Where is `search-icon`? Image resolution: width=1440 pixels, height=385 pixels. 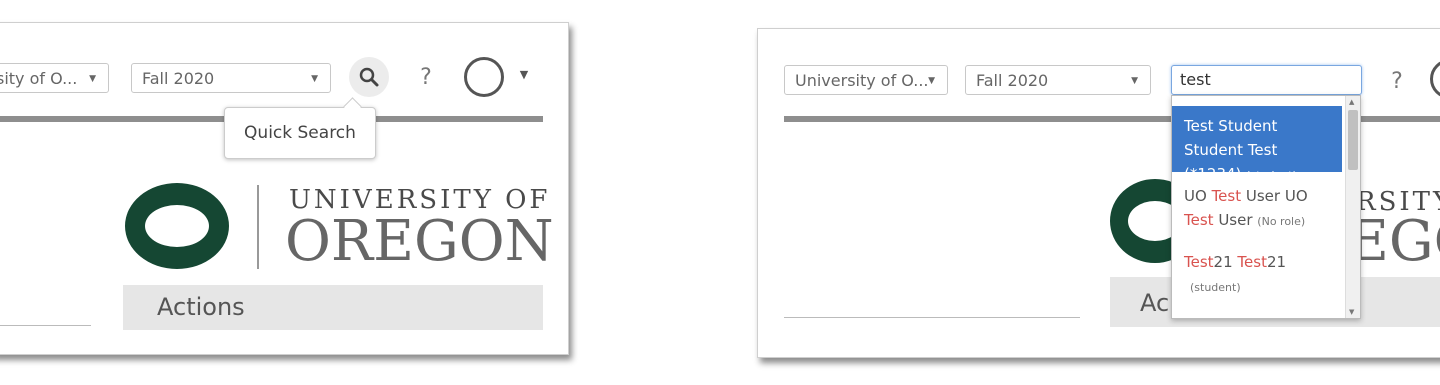
search-icon is located at coordinates (369, 77).